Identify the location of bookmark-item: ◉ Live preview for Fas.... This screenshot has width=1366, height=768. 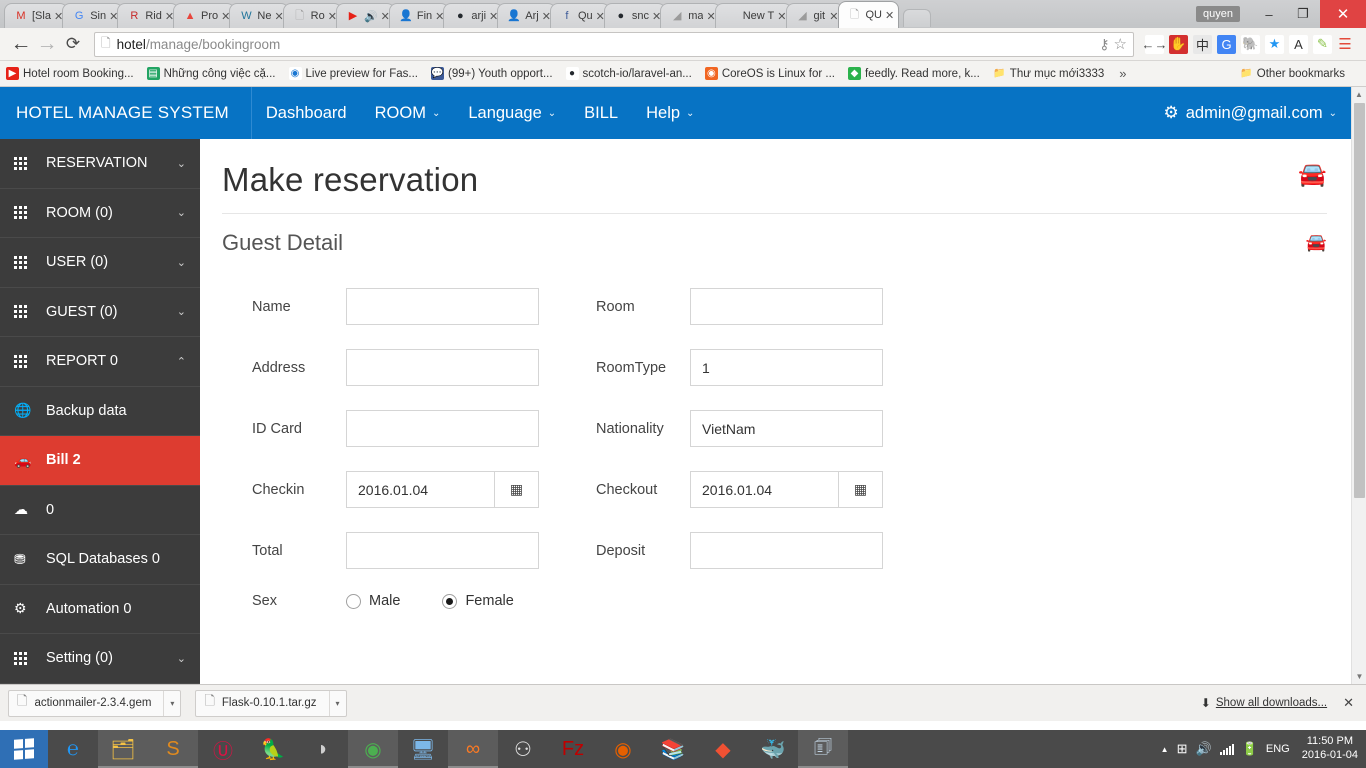
(353, 73).